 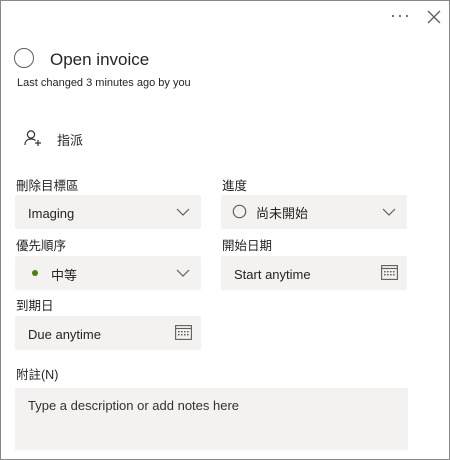 I want to click on priority-dot-icon, so click(x=35, y=273).